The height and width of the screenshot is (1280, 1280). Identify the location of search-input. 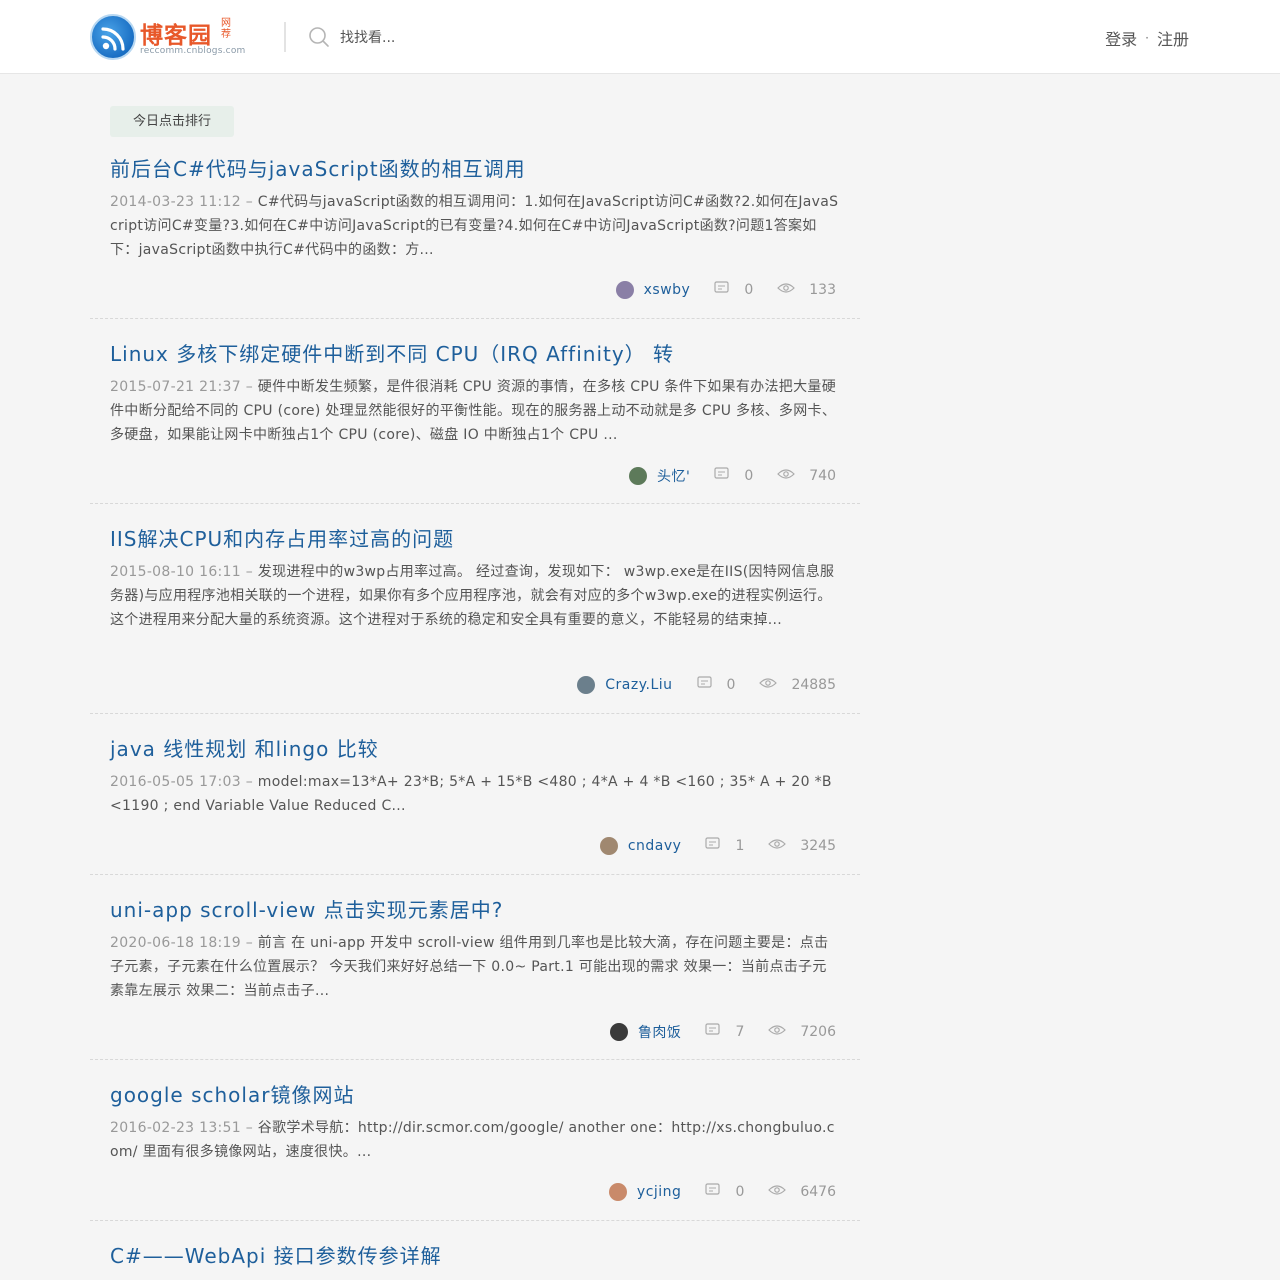
(470, 38).